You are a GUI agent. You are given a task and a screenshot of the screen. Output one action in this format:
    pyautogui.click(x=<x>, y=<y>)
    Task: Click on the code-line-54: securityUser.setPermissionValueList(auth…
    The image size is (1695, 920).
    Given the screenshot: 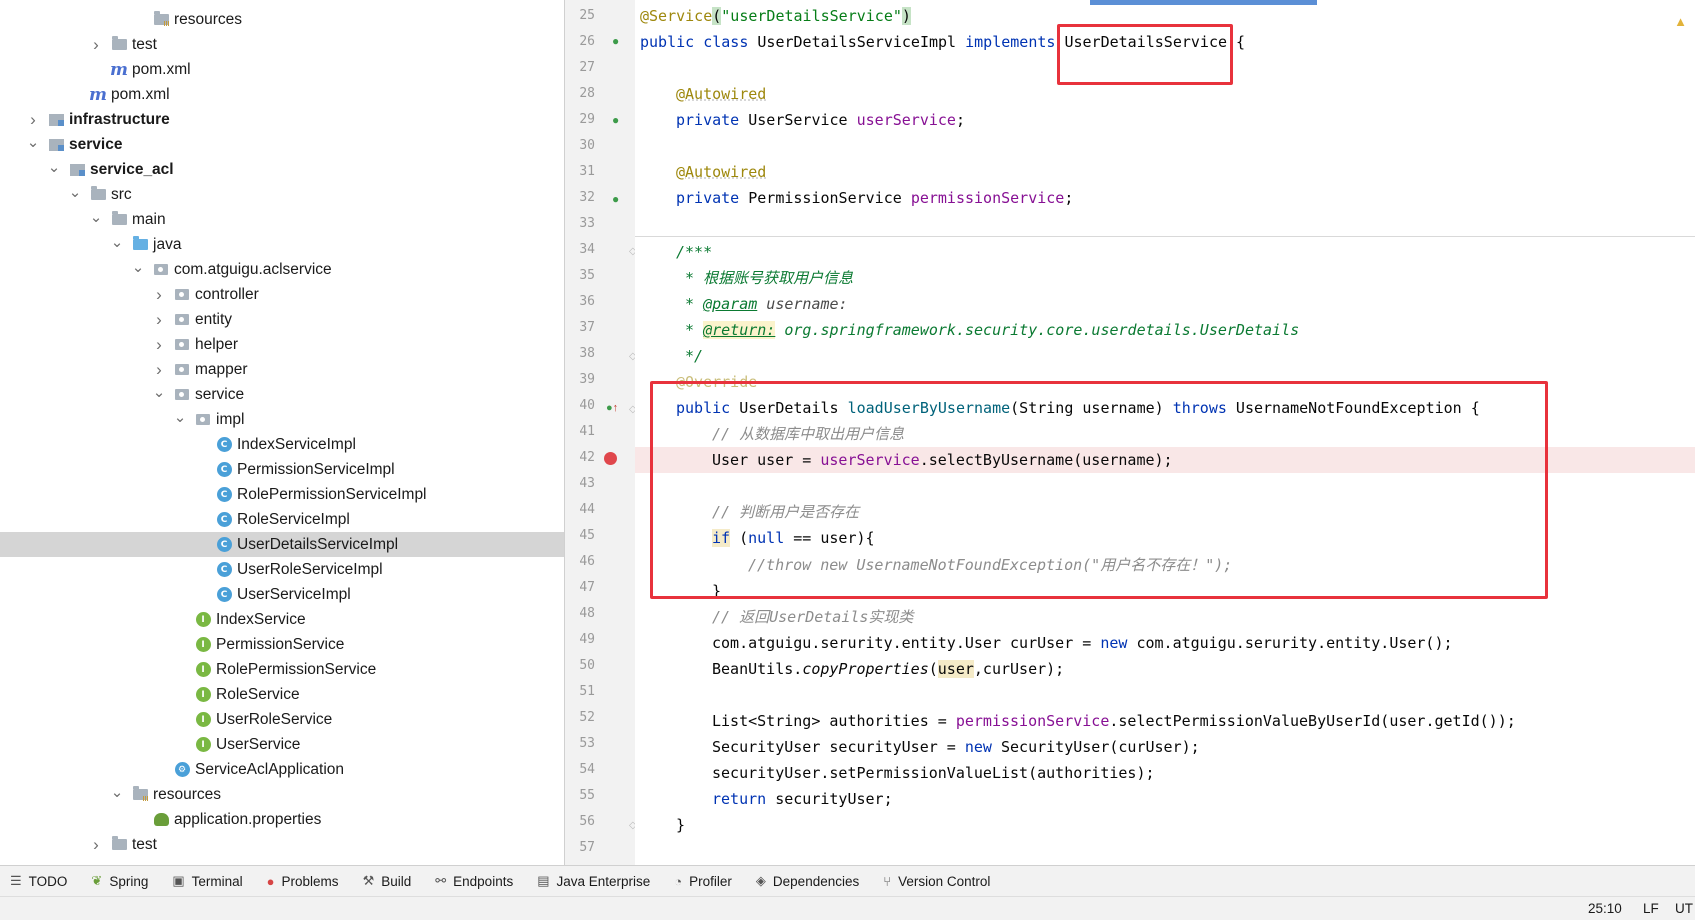 What is the action you would take?
    pyautogui.click(x=933, y=773)
    